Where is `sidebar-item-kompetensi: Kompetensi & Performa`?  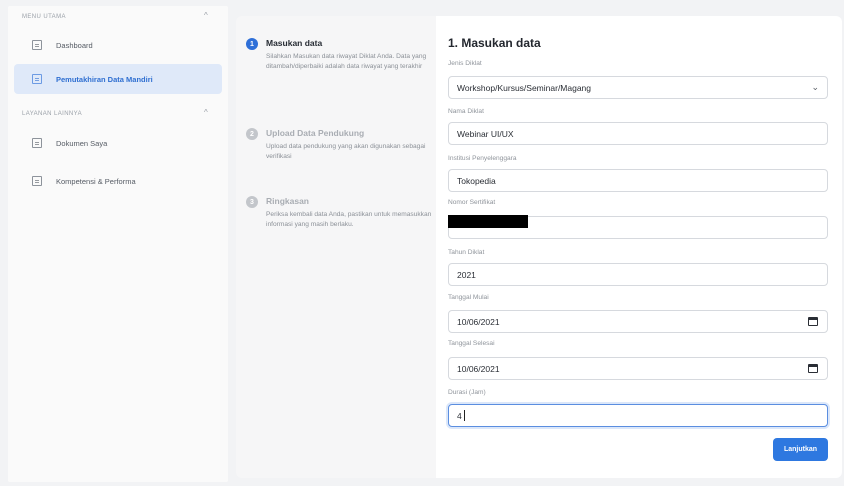 sidebar-item-kompetensi: Kompetensi & Performa is located at coordinates (118, 181).